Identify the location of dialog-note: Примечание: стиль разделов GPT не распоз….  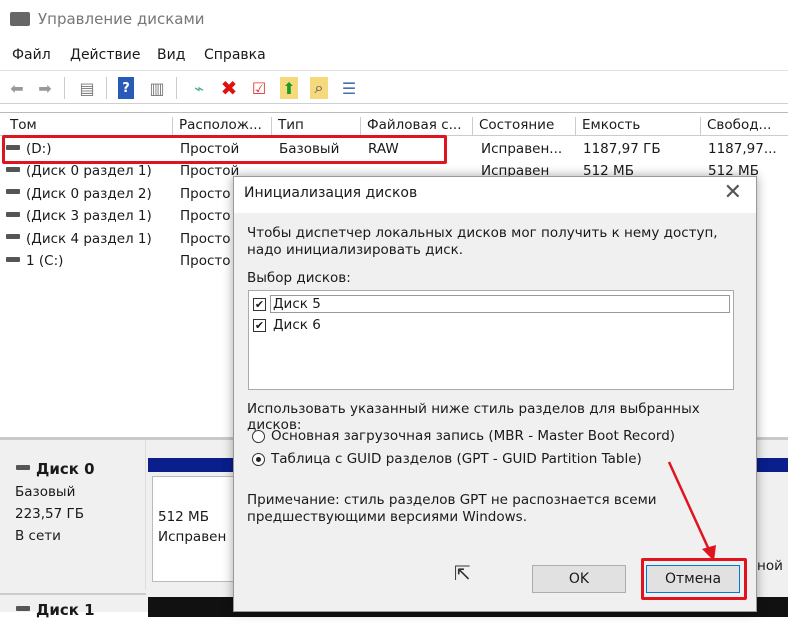
(452, 508).